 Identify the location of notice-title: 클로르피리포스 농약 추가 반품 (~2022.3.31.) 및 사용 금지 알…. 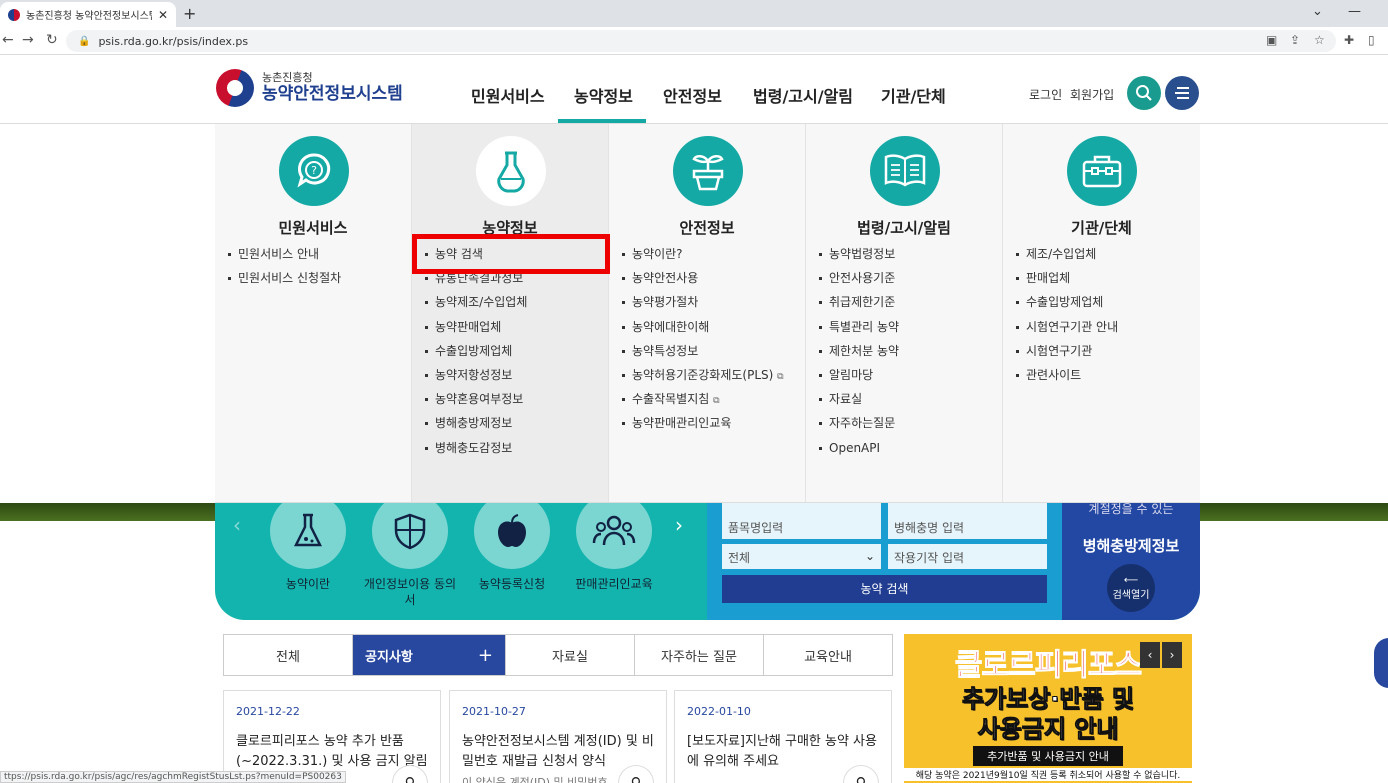
(332, 751).